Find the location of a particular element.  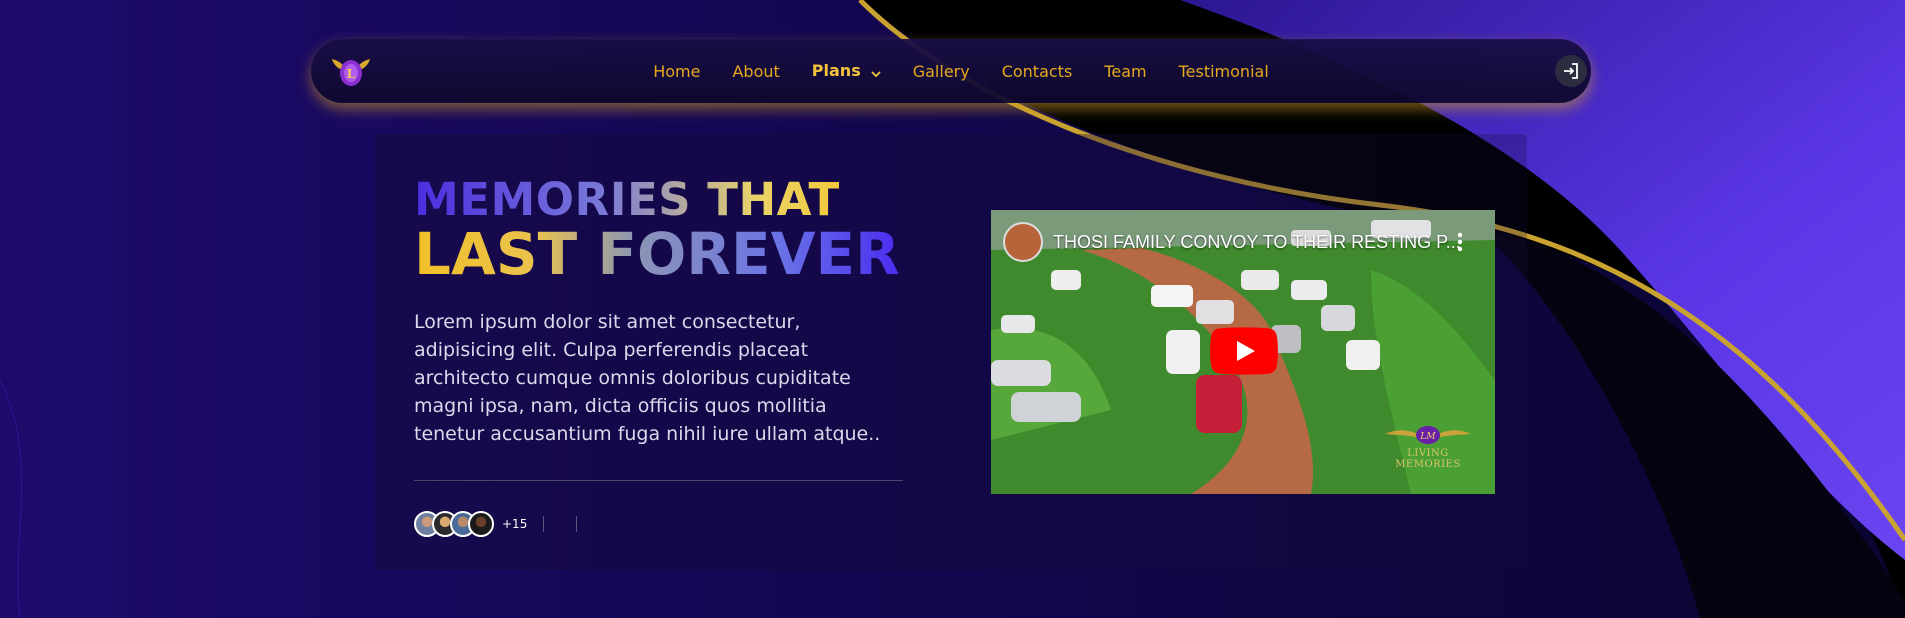

avatar-group: +15 is located at coordinates (470, 524).